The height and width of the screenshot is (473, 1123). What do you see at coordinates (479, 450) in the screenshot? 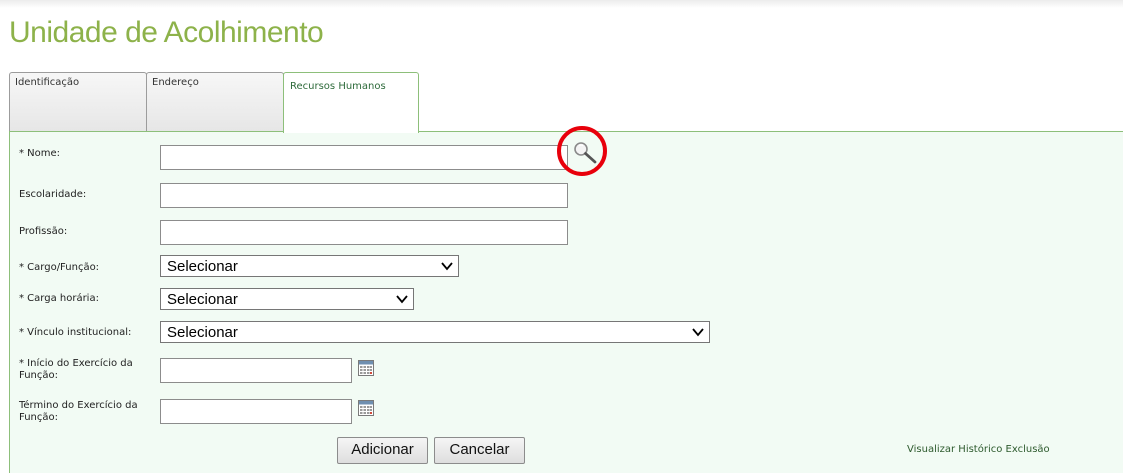
I see `cancelar-button: Cancelar` at bounding box center [479, 450].